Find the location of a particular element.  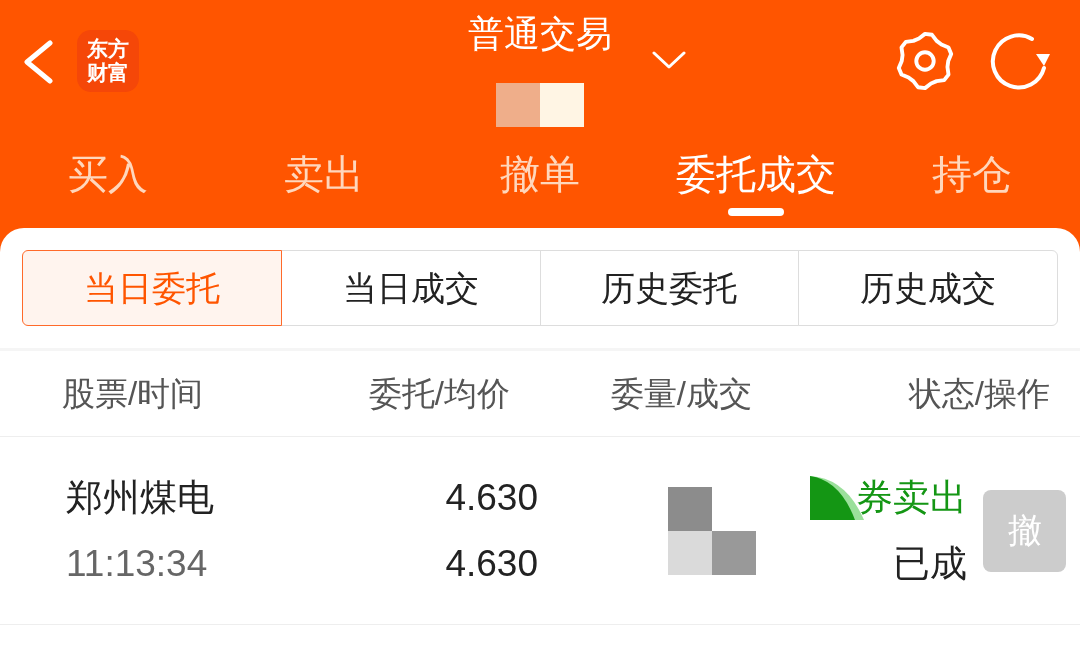

main-tab: 买入 is located at coordinates (108, 174).